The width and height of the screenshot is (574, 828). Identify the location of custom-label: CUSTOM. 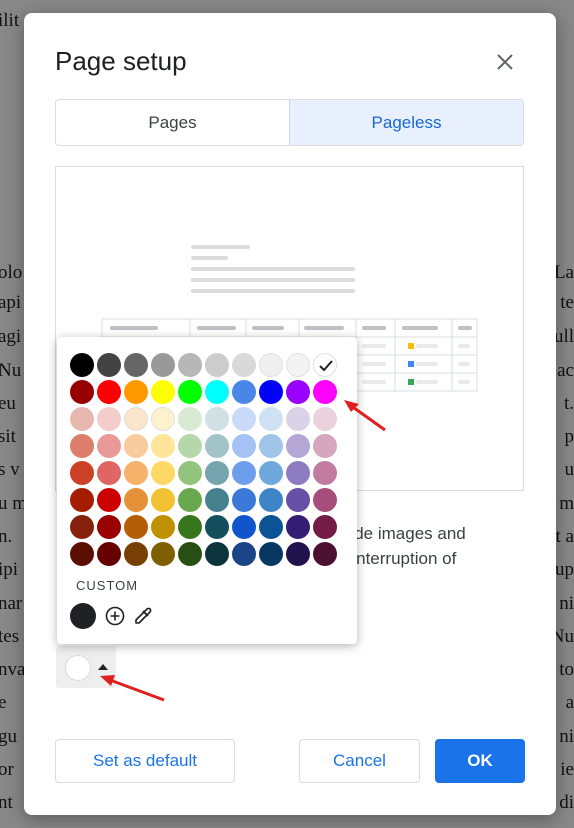
(107, 585).